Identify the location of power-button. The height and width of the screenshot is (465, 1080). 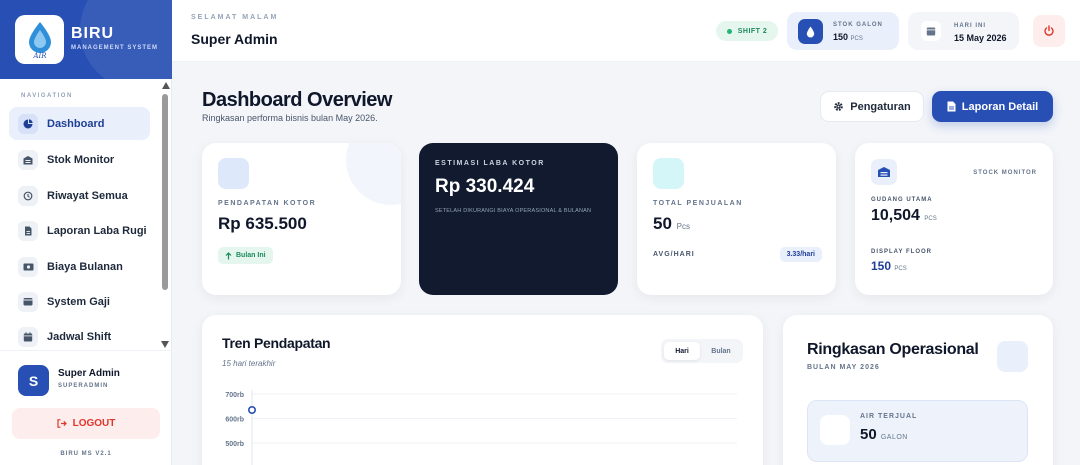
(1049, 31).